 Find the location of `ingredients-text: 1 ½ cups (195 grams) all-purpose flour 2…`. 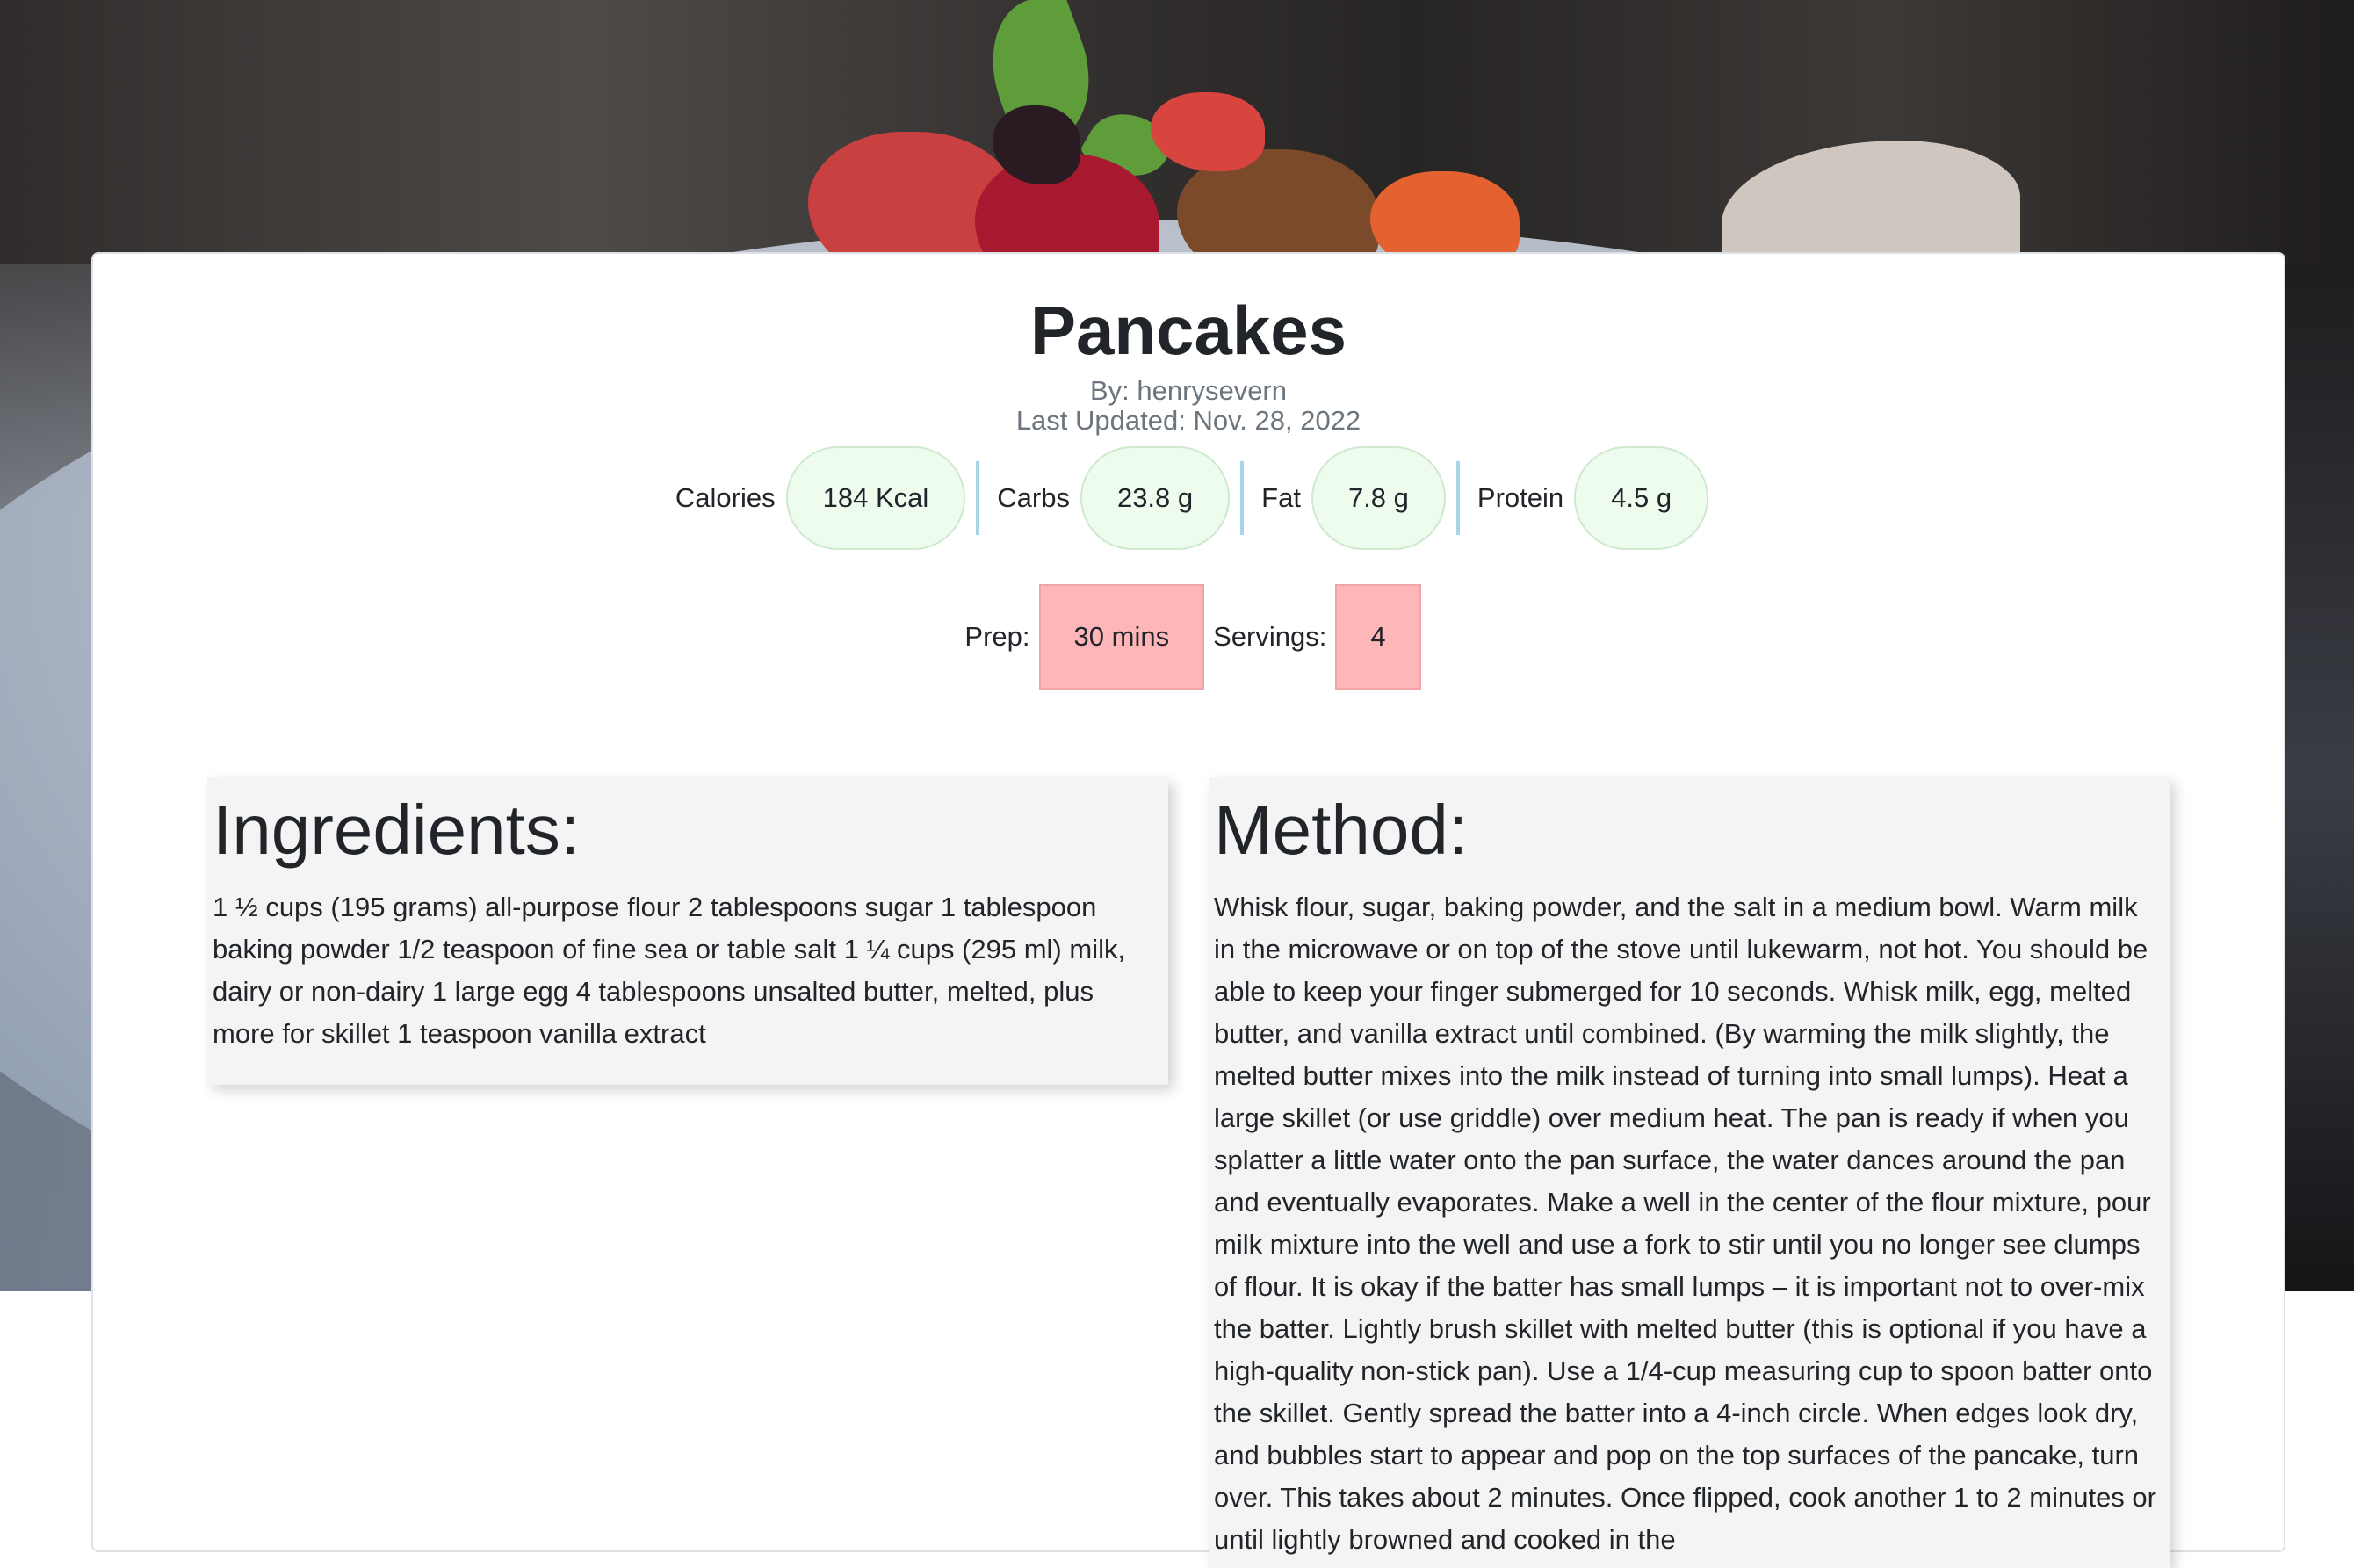

ingredients-text: 1 ½ cups (195 grams) all-purpose flour 2… is located at coordinates (669, 970).